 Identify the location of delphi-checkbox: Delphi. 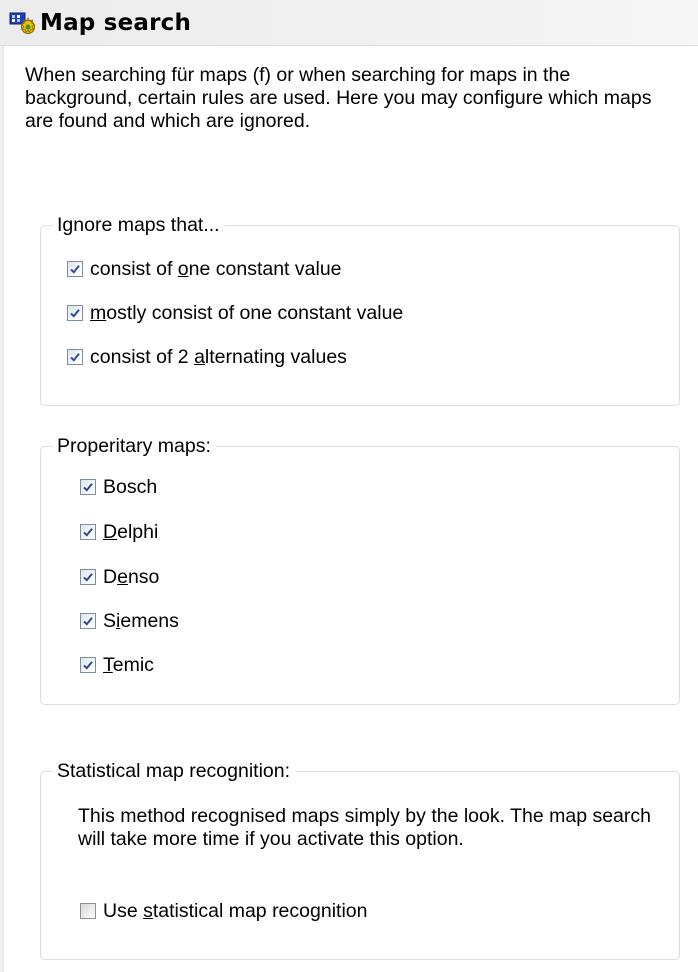
(119, 532).